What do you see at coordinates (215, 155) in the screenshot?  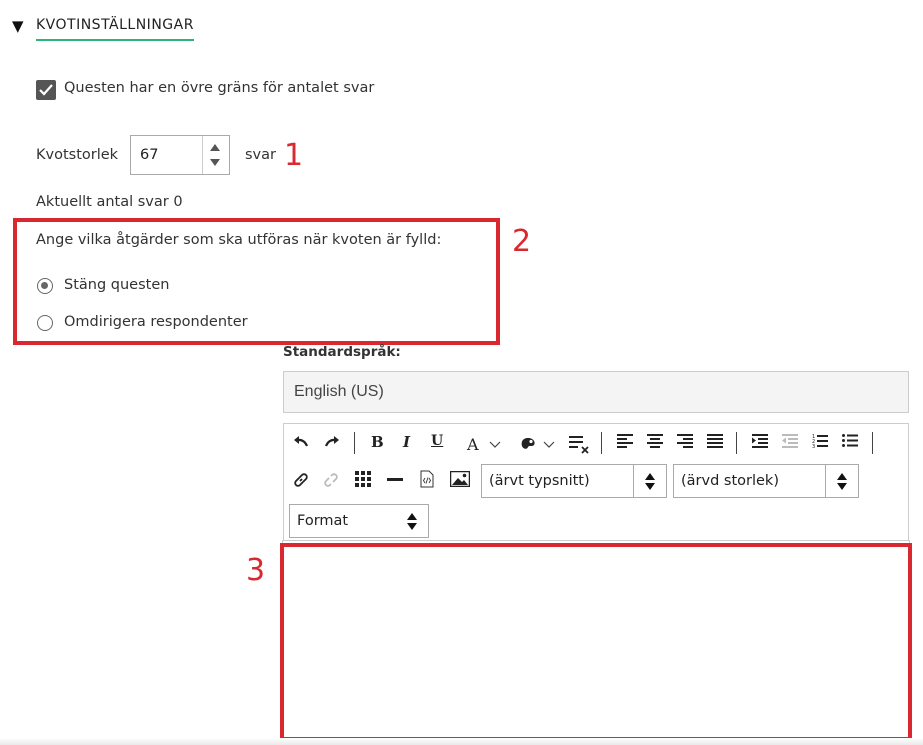 I see `stepper-buttons` at bounding box center [215, 155].